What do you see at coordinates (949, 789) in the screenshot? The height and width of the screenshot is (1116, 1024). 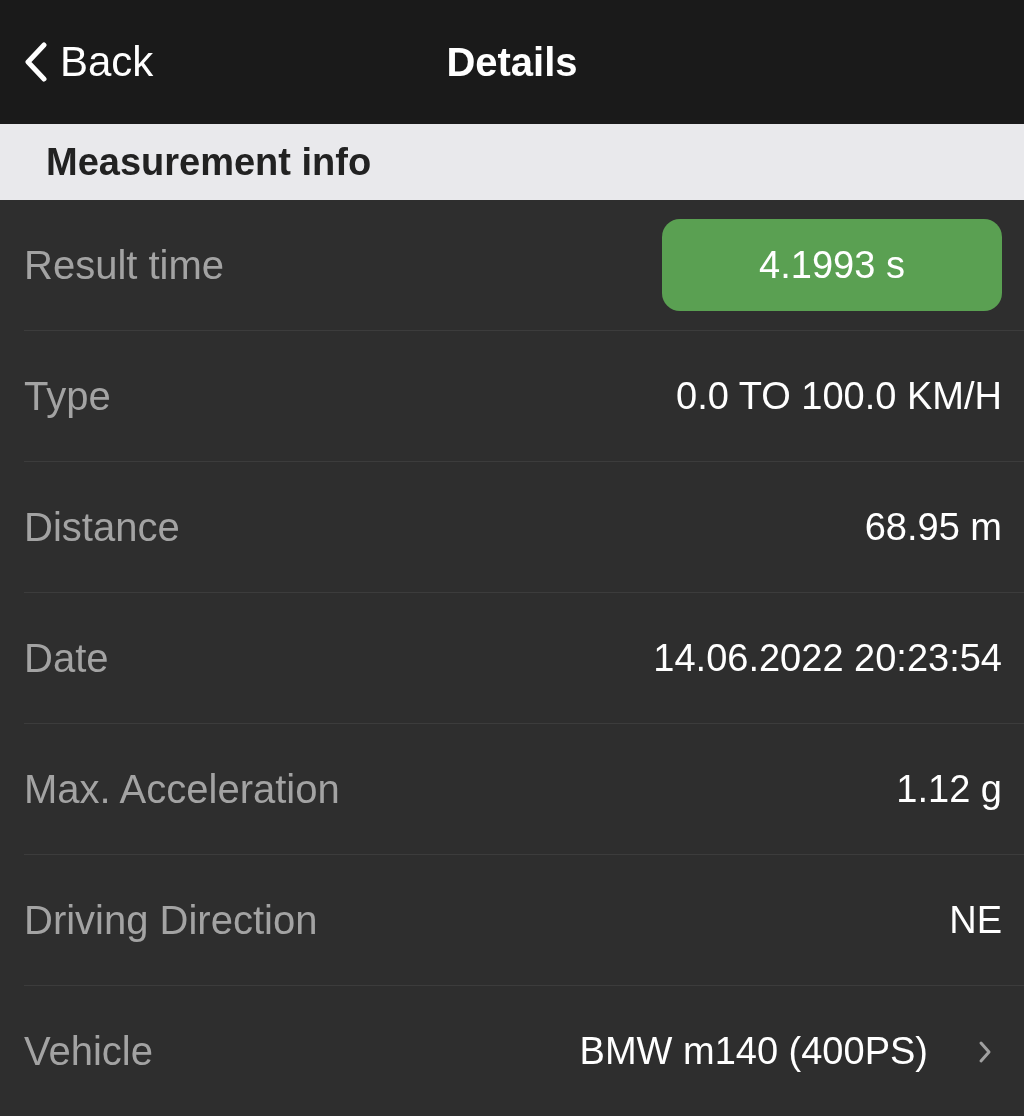 I see `row-value: 1.12 g` at bounding box center [949, 789].